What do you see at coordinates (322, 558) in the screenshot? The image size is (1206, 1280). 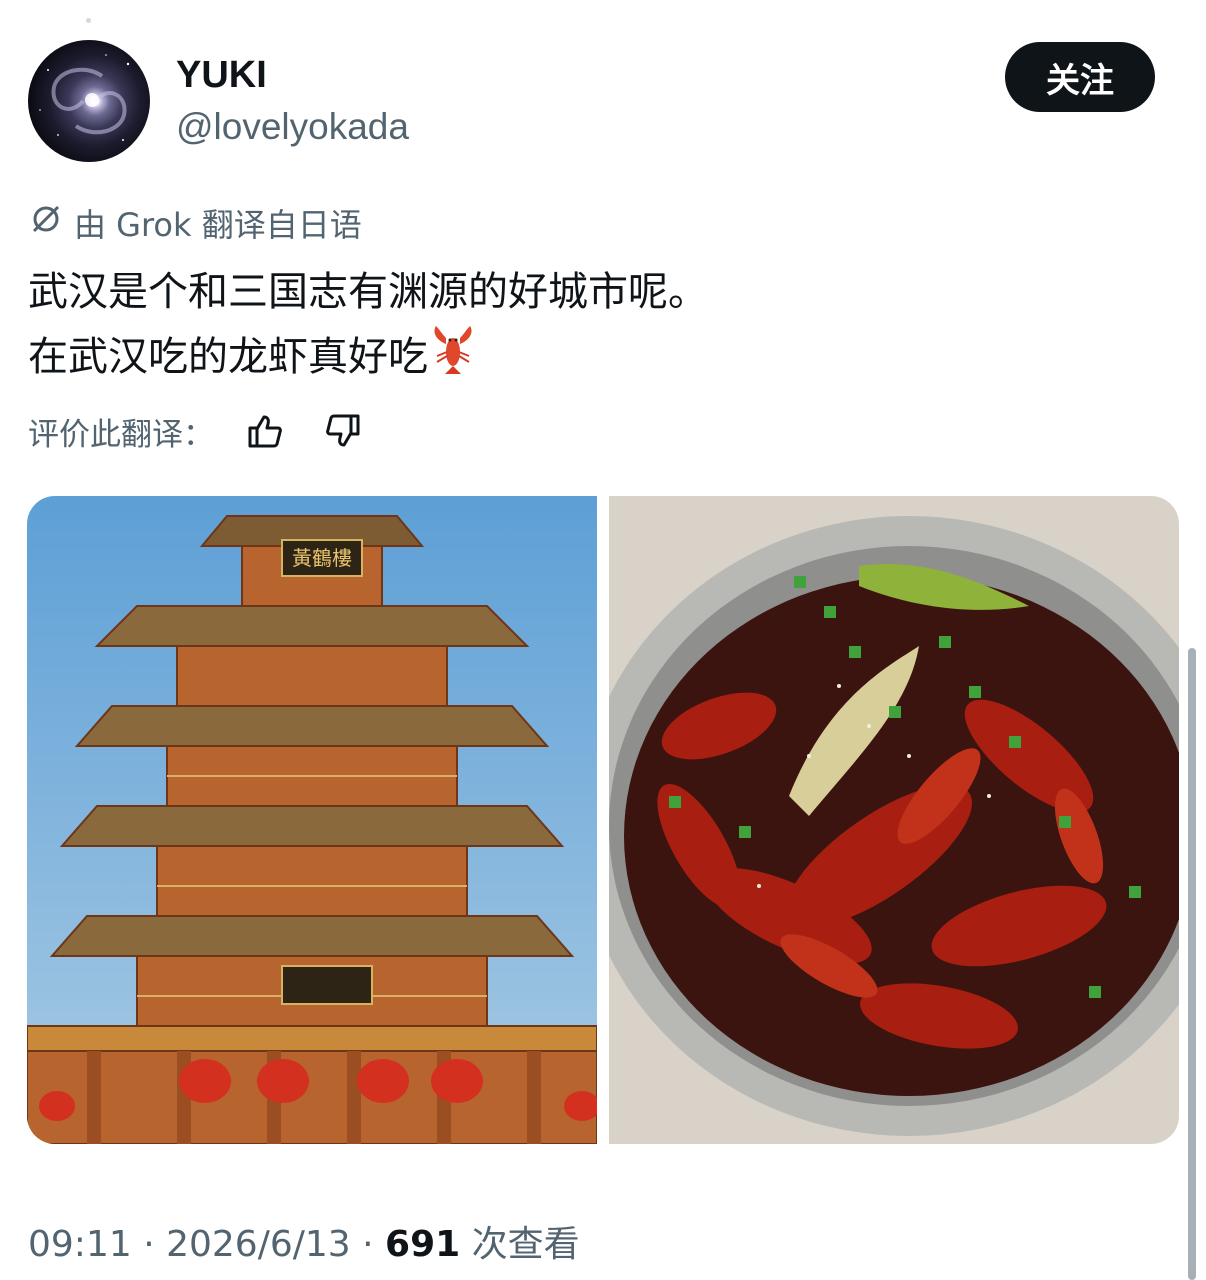 I see `tower-signboard-top: 黃鶴樓` at bounding box center [322, 558].